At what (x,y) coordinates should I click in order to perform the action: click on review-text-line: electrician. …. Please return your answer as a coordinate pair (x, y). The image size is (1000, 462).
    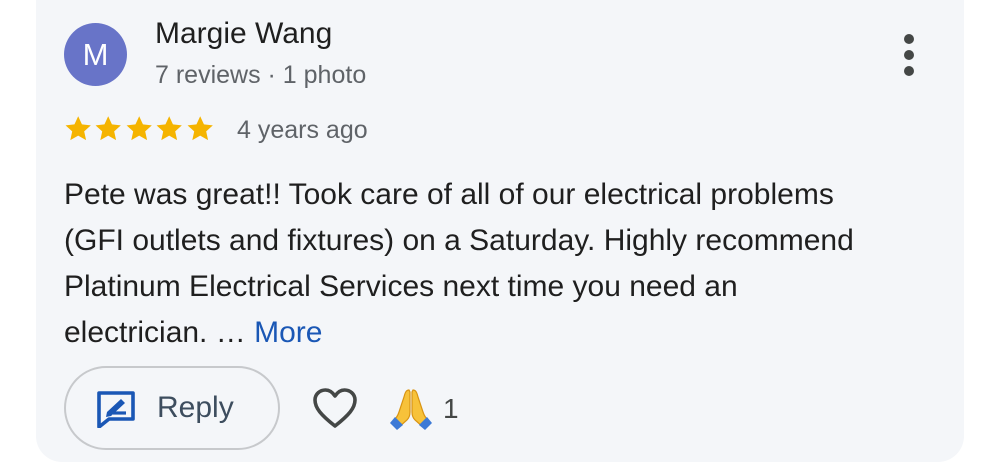
    Looking at the image, I should click on (159, 332).